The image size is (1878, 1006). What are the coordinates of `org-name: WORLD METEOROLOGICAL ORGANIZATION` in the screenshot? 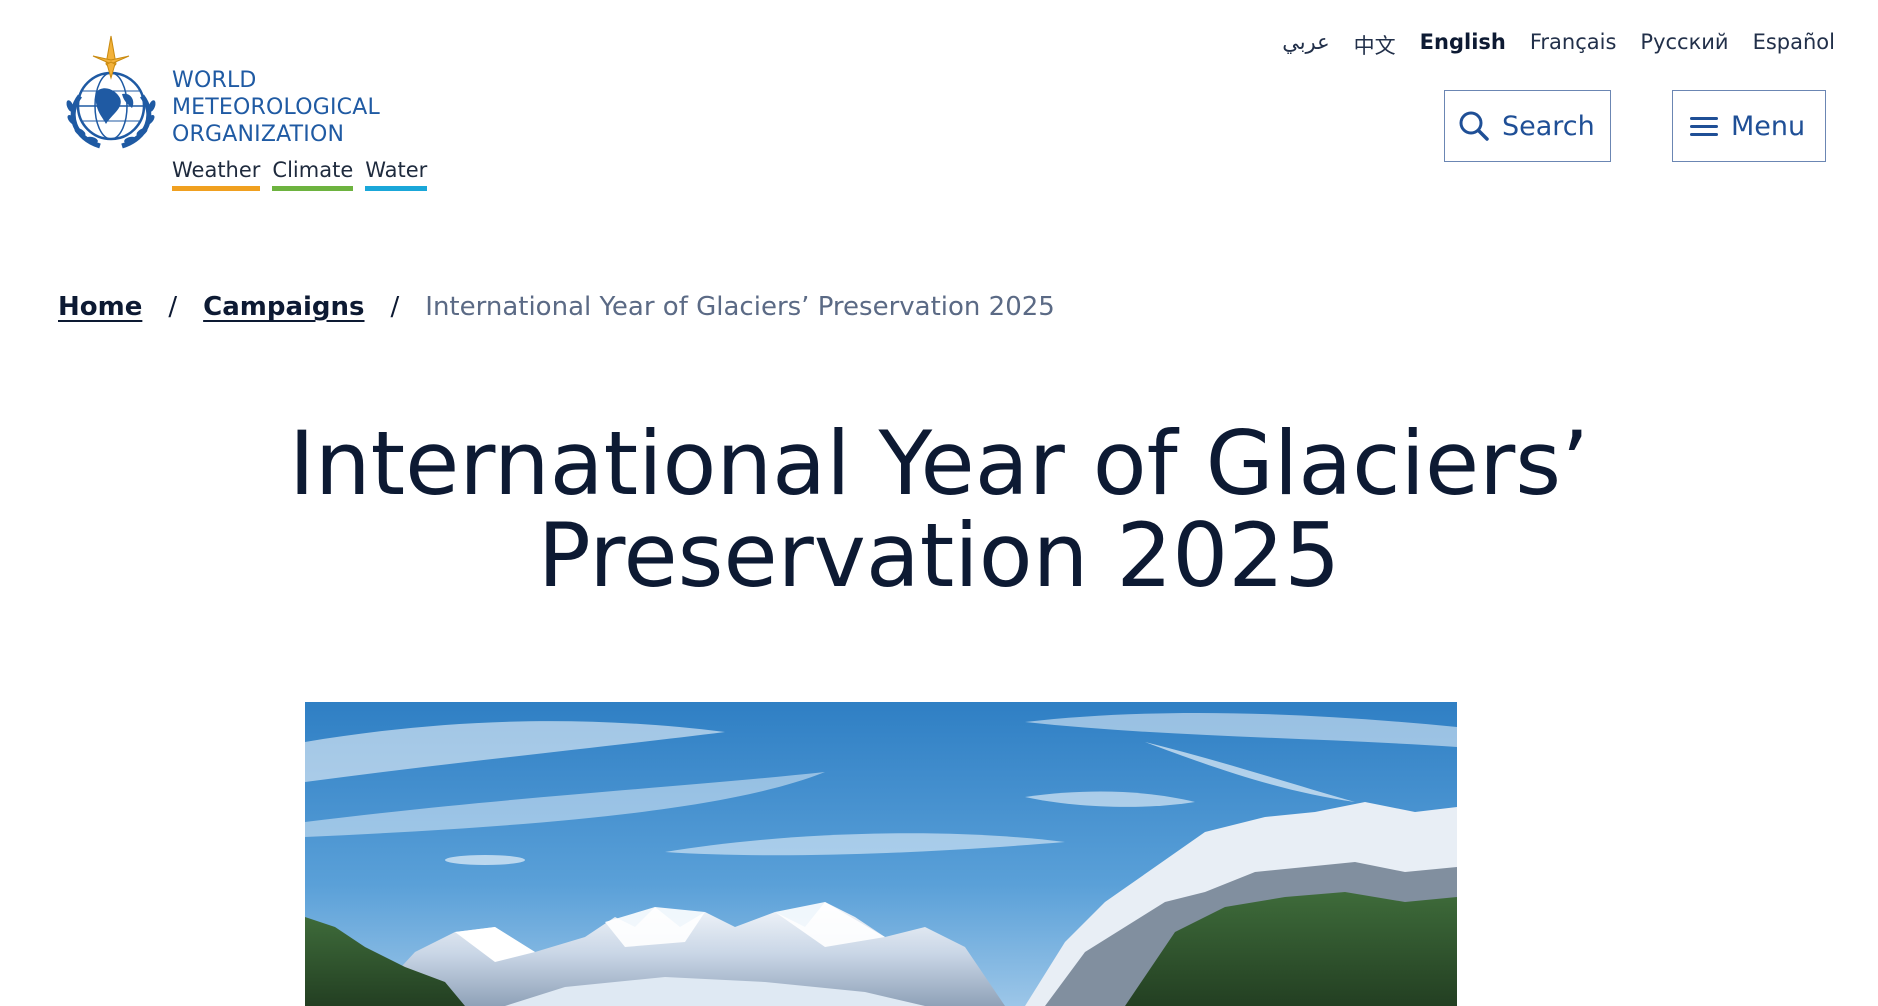 It's located at (276, 107).